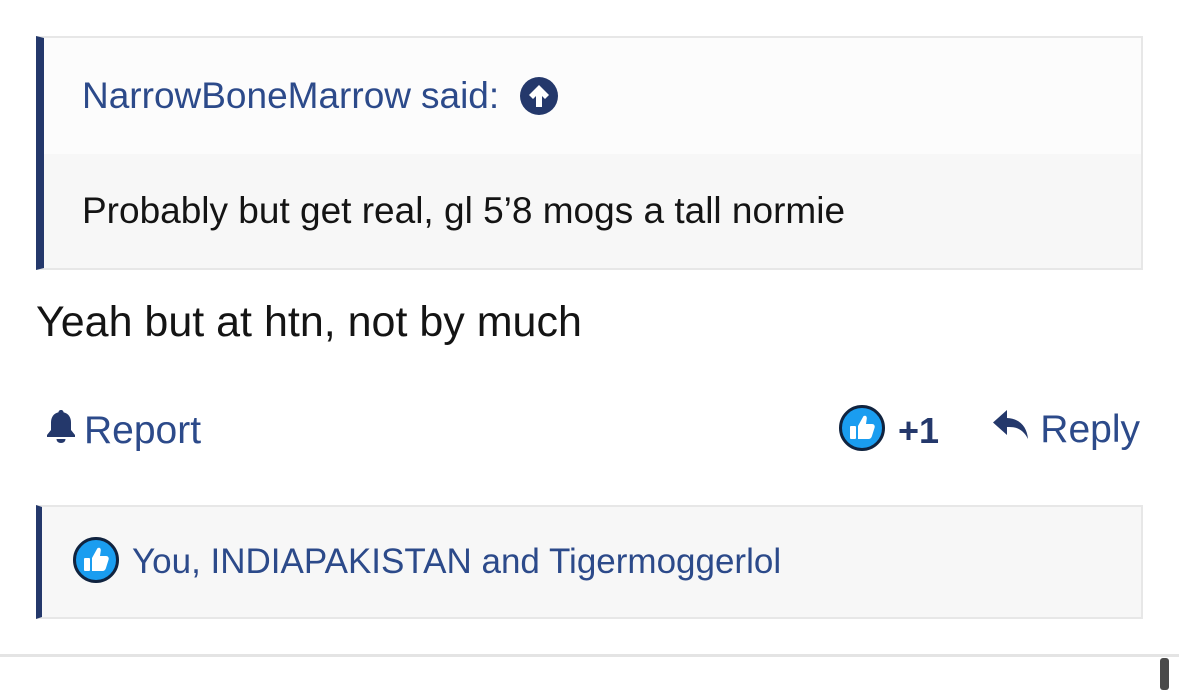 This screenshot has height=690, width=1179. I want to click on like-button: +1, so click(888, 430).